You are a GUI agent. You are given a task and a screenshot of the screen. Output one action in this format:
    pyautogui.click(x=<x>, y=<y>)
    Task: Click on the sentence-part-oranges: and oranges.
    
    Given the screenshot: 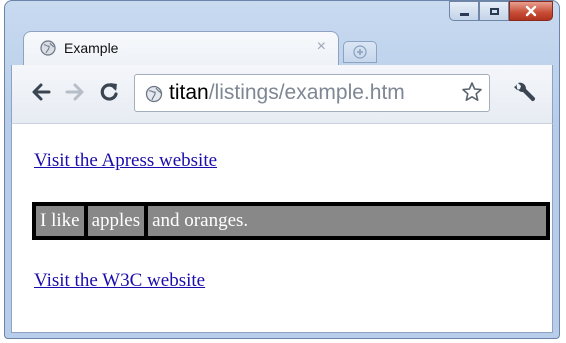 What is the action you would take?
    pyautogui.click(x=200, y=220)
    